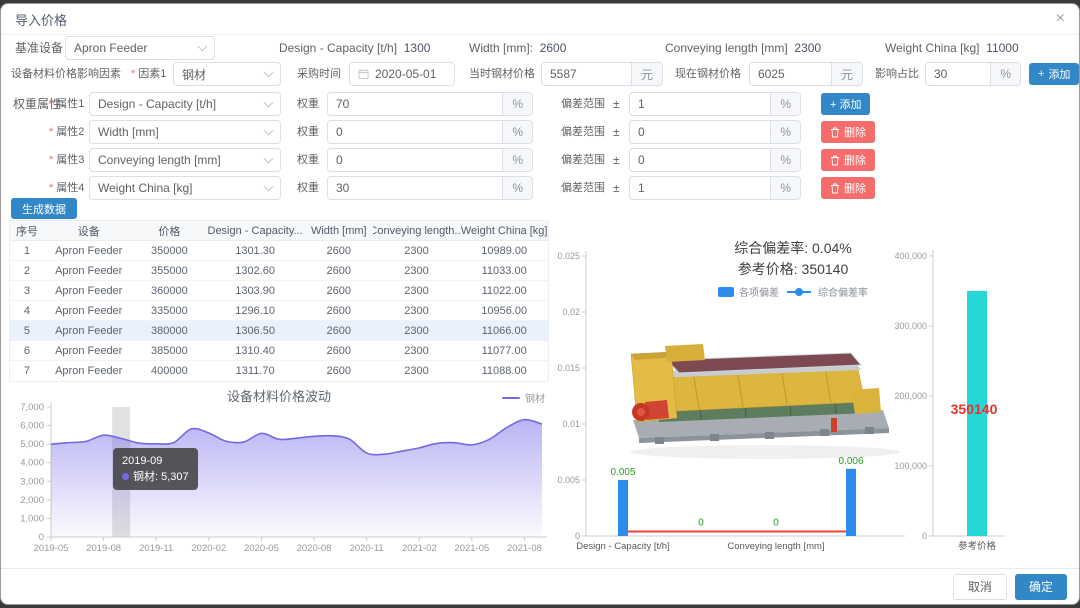 Image resolution: width=1080 pixels, height=608 pixels. Describe the element at coordinates (846, 104) in the screenshot. I see `add-attr-button: + 添加` at that location.